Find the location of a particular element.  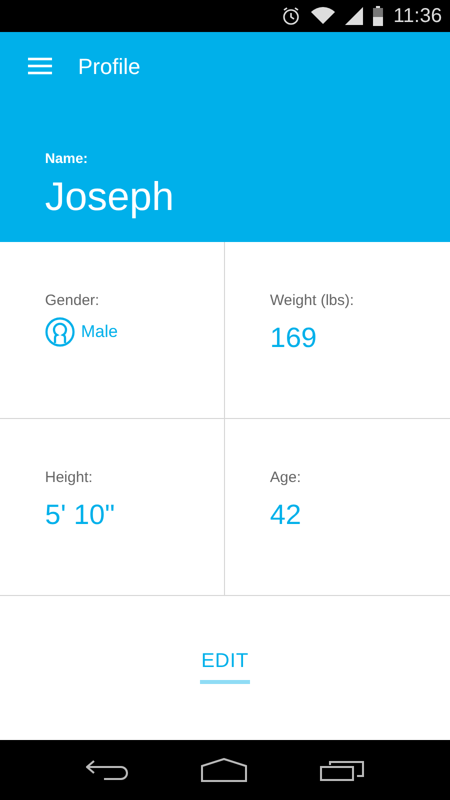

clock-time: 11:36 is located at coordinates (417, 16).